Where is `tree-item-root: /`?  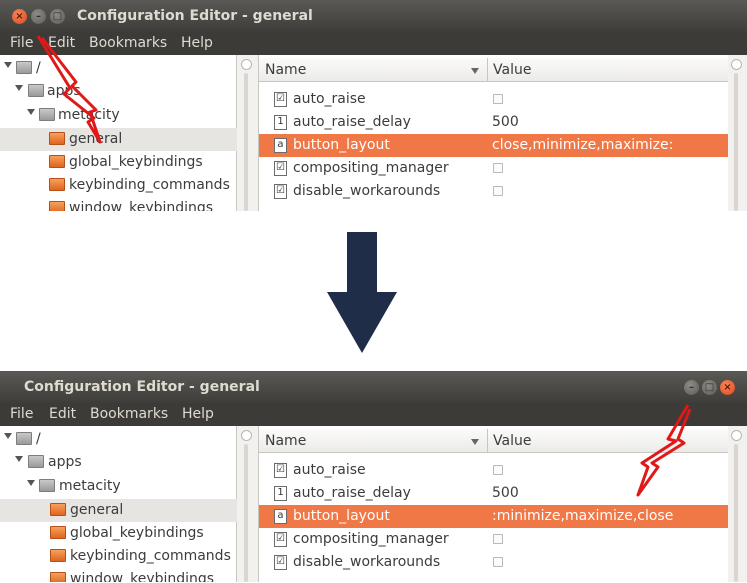 tree-item-root: / is located at coordinates (118, 439).